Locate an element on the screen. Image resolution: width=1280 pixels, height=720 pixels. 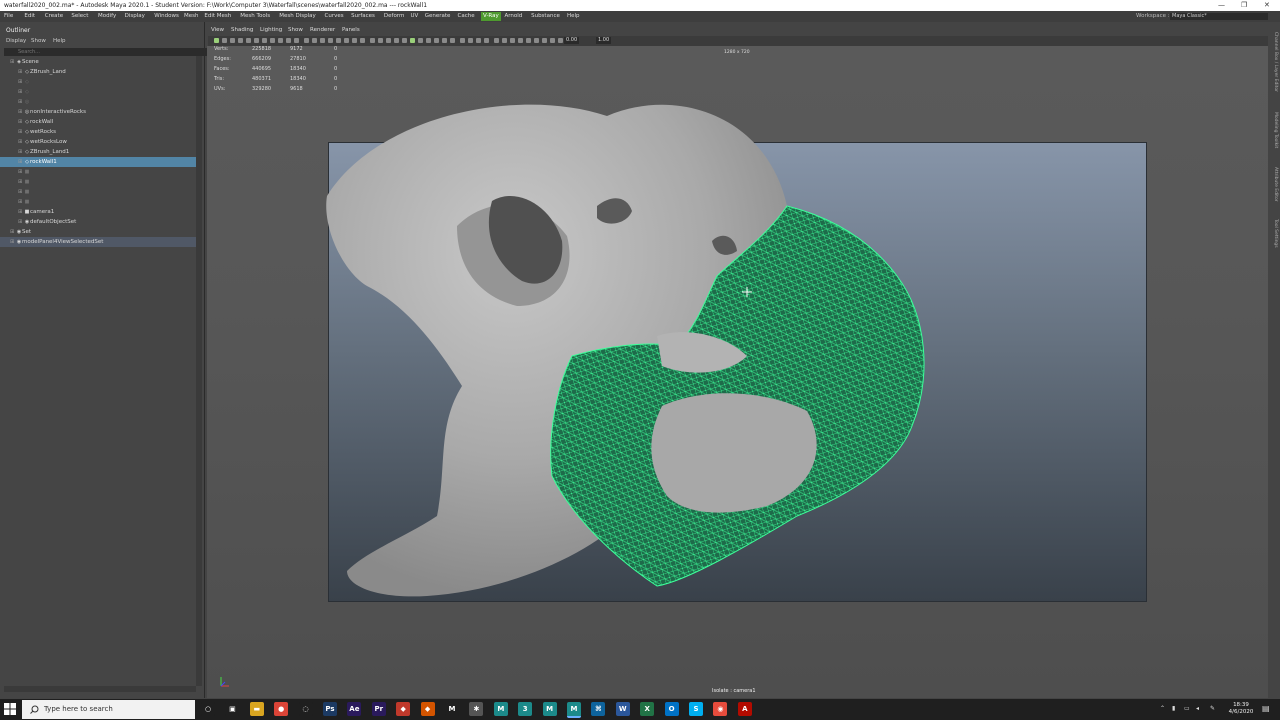
task-view-icon: ▣ is located at coordinates (232, 709).